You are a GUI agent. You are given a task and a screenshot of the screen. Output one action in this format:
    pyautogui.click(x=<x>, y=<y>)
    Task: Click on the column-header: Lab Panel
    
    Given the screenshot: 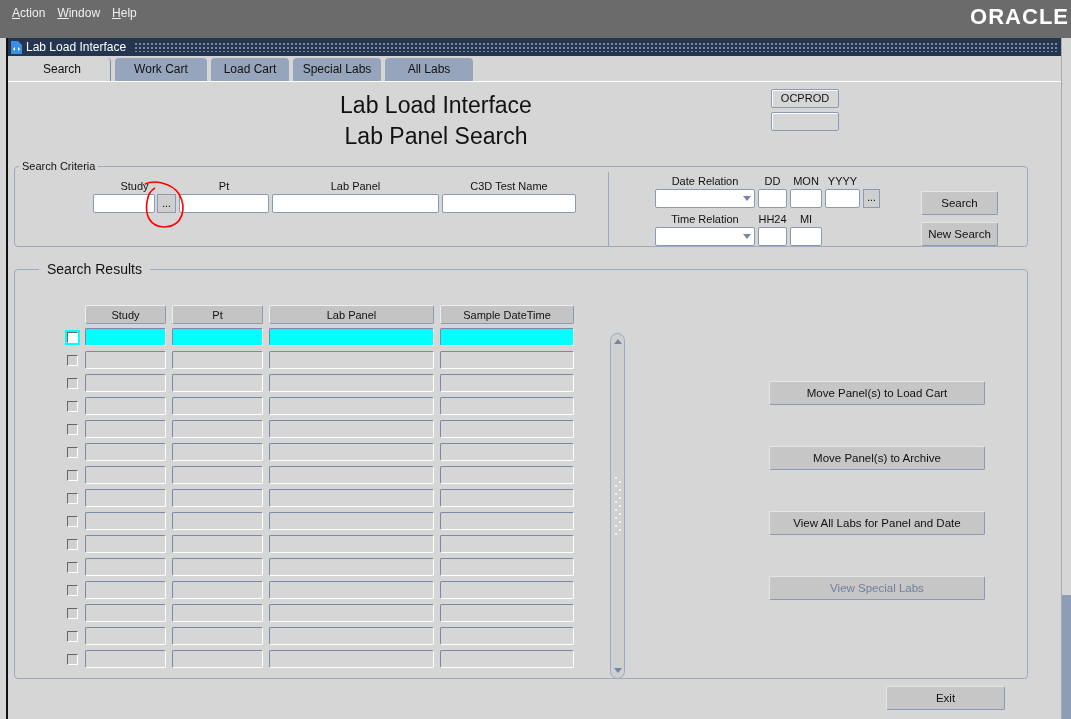 What is the action you would take?
    pyautogui.click(x=351, y=314)
    